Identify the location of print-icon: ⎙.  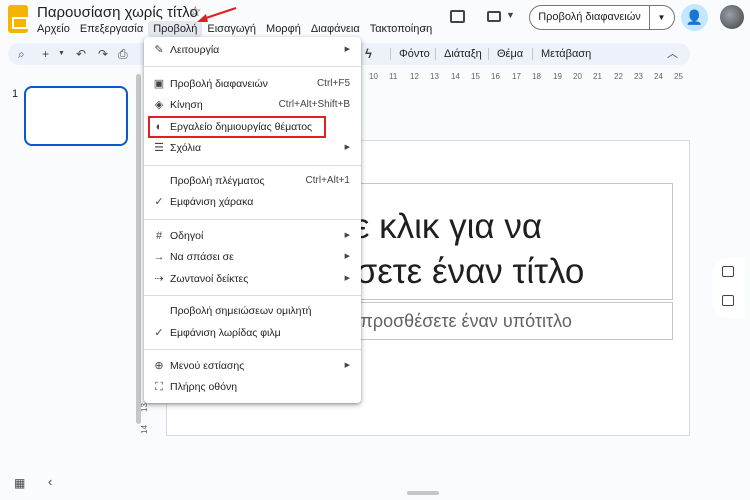
(123, 54).